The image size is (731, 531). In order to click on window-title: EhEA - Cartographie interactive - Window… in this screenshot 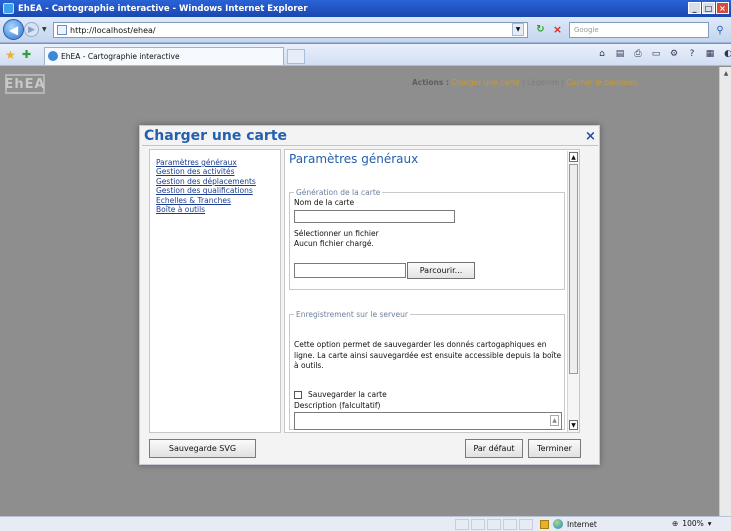, I will do `click(163, 8)`.